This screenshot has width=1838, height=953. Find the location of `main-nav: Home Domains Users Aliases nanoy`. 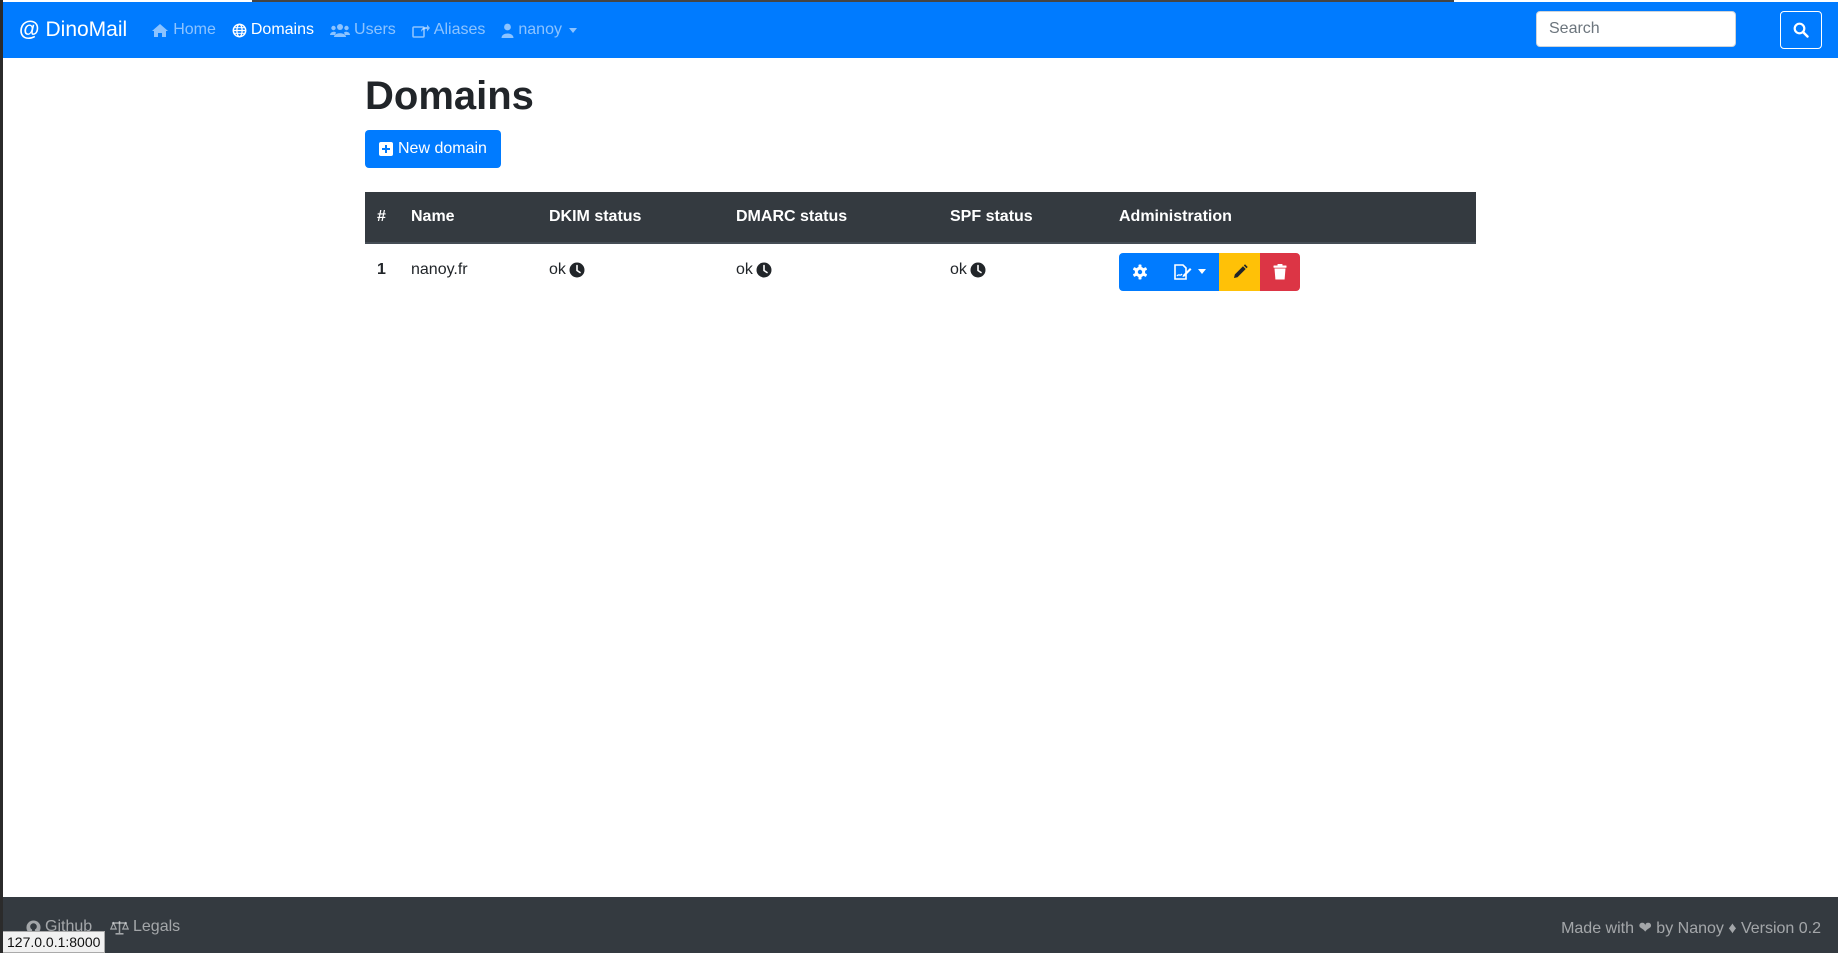

main-nav: Home Domains Users Aliases nanoy is located at coordinates (372, 30).